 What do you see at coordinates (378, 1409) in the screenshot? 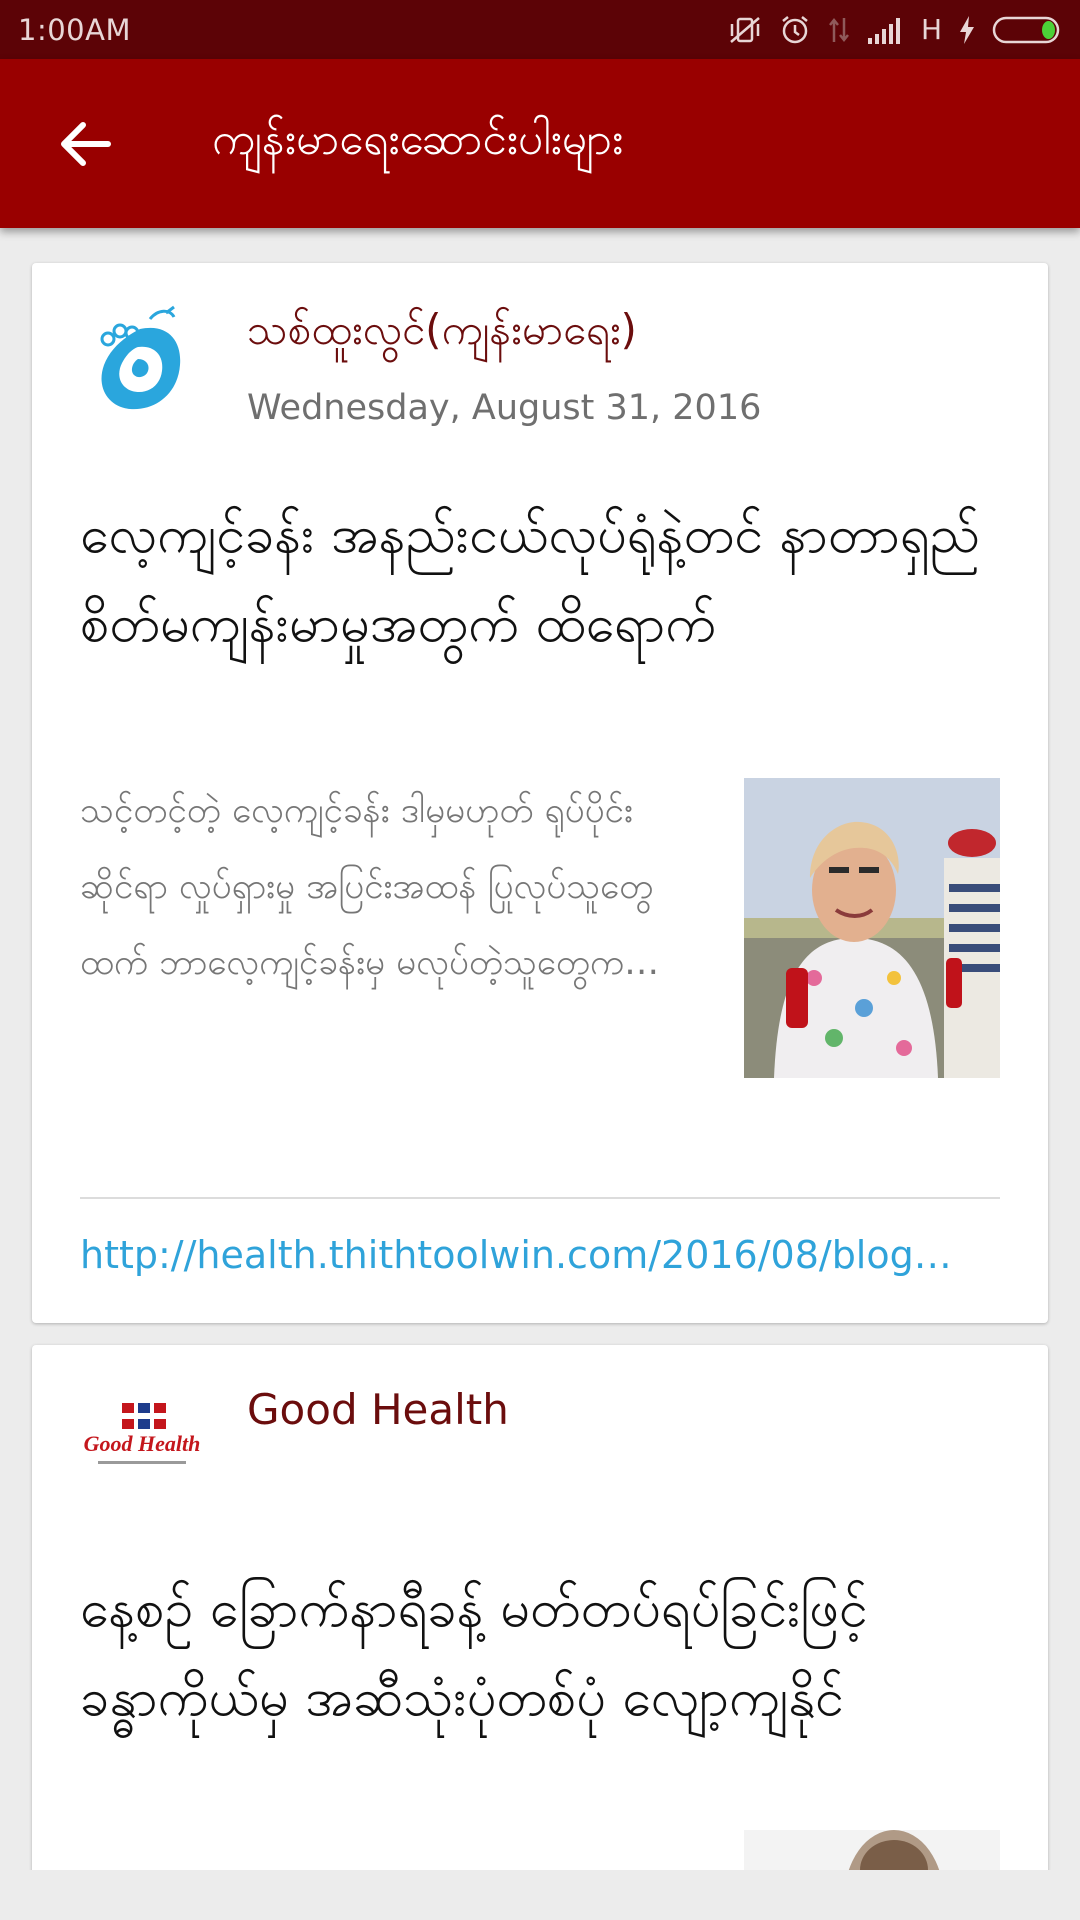
I see `source-name: Good Health` at bounding box center [378, 1409].